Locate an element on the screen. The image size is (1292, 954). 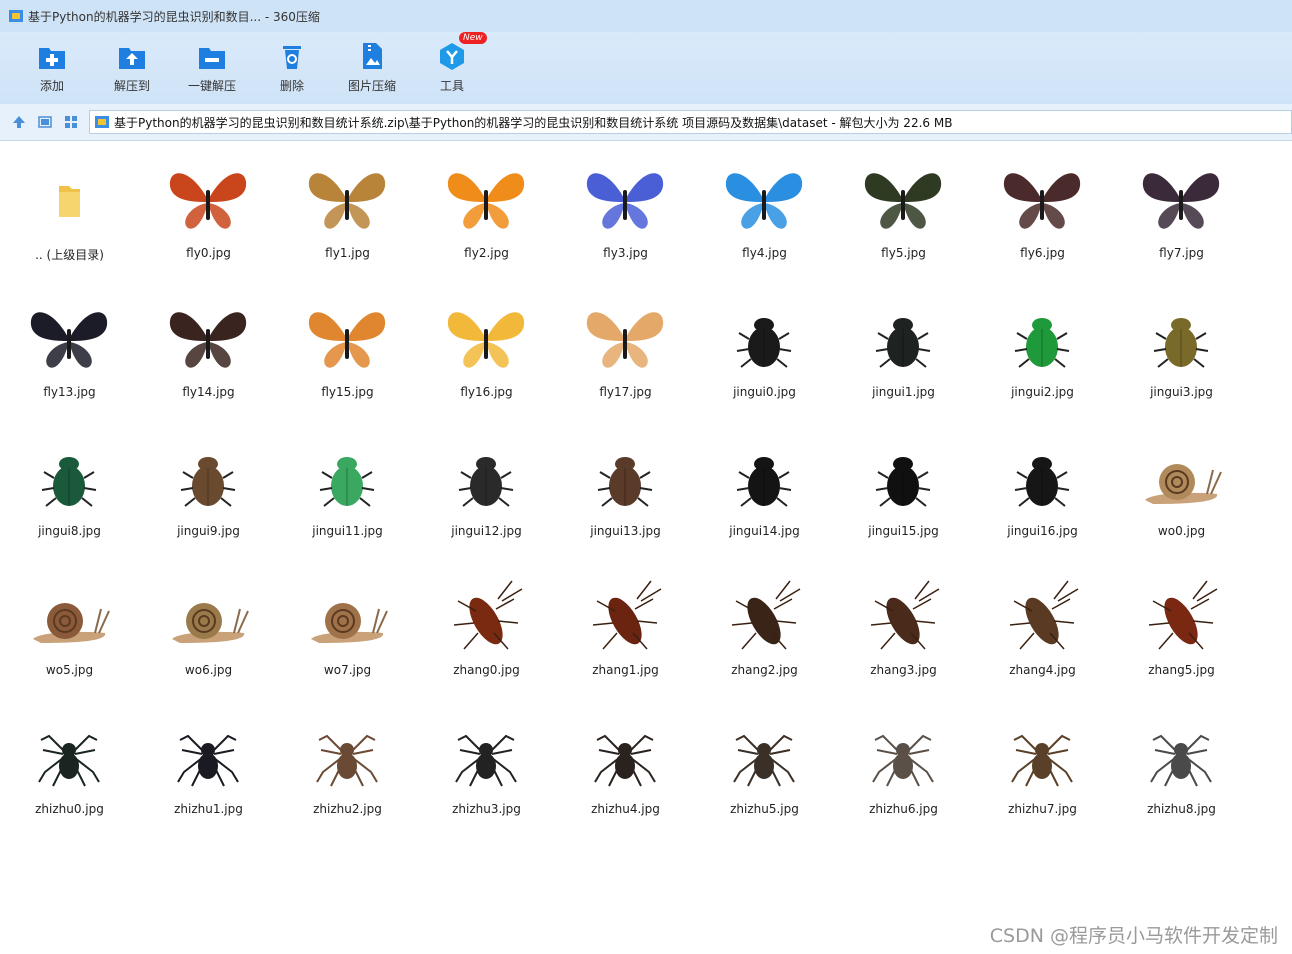
file-item: jingui8.jpg is located at coordinates (69, 494).